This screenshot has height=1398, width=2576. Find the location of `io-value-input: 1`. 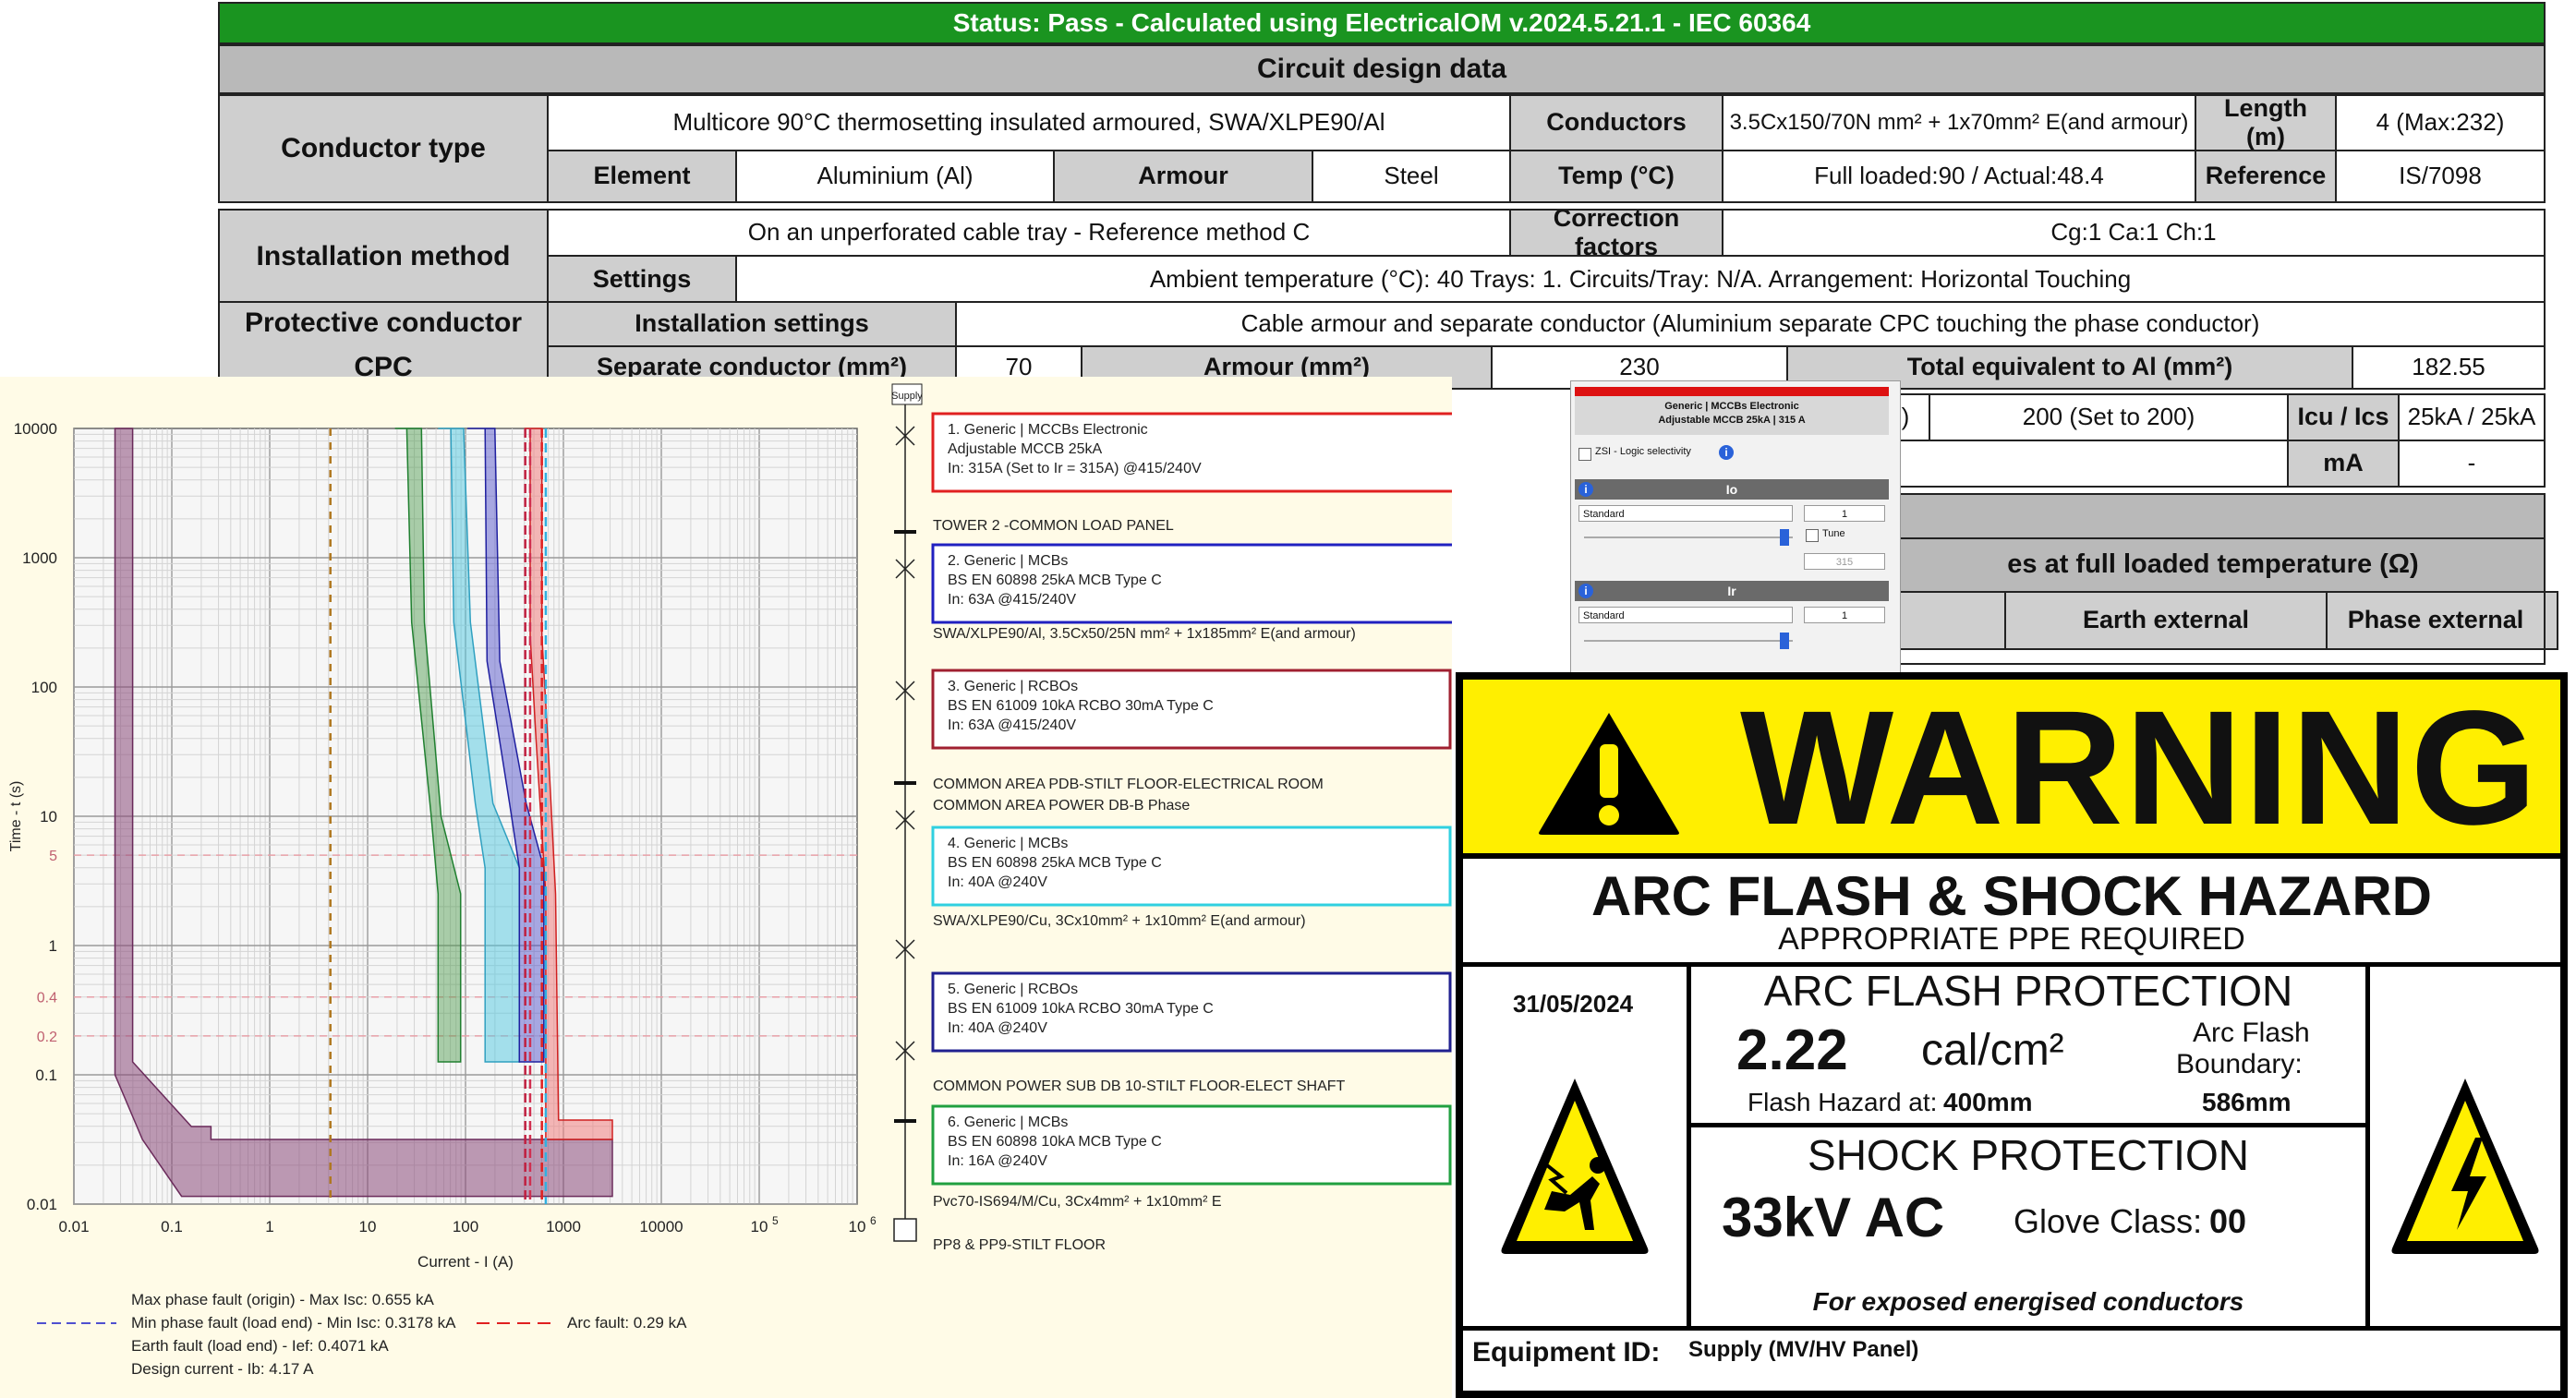

io-value-input: 1 is located at coordinates (1844, 513).